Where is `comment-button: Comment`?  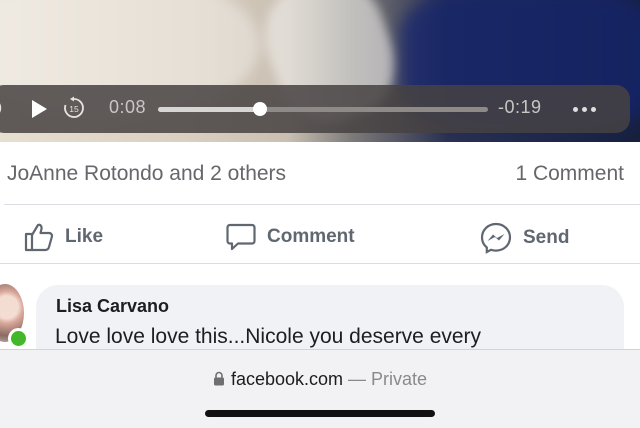
comment-button: Comment is located at coordinates (290, 237).